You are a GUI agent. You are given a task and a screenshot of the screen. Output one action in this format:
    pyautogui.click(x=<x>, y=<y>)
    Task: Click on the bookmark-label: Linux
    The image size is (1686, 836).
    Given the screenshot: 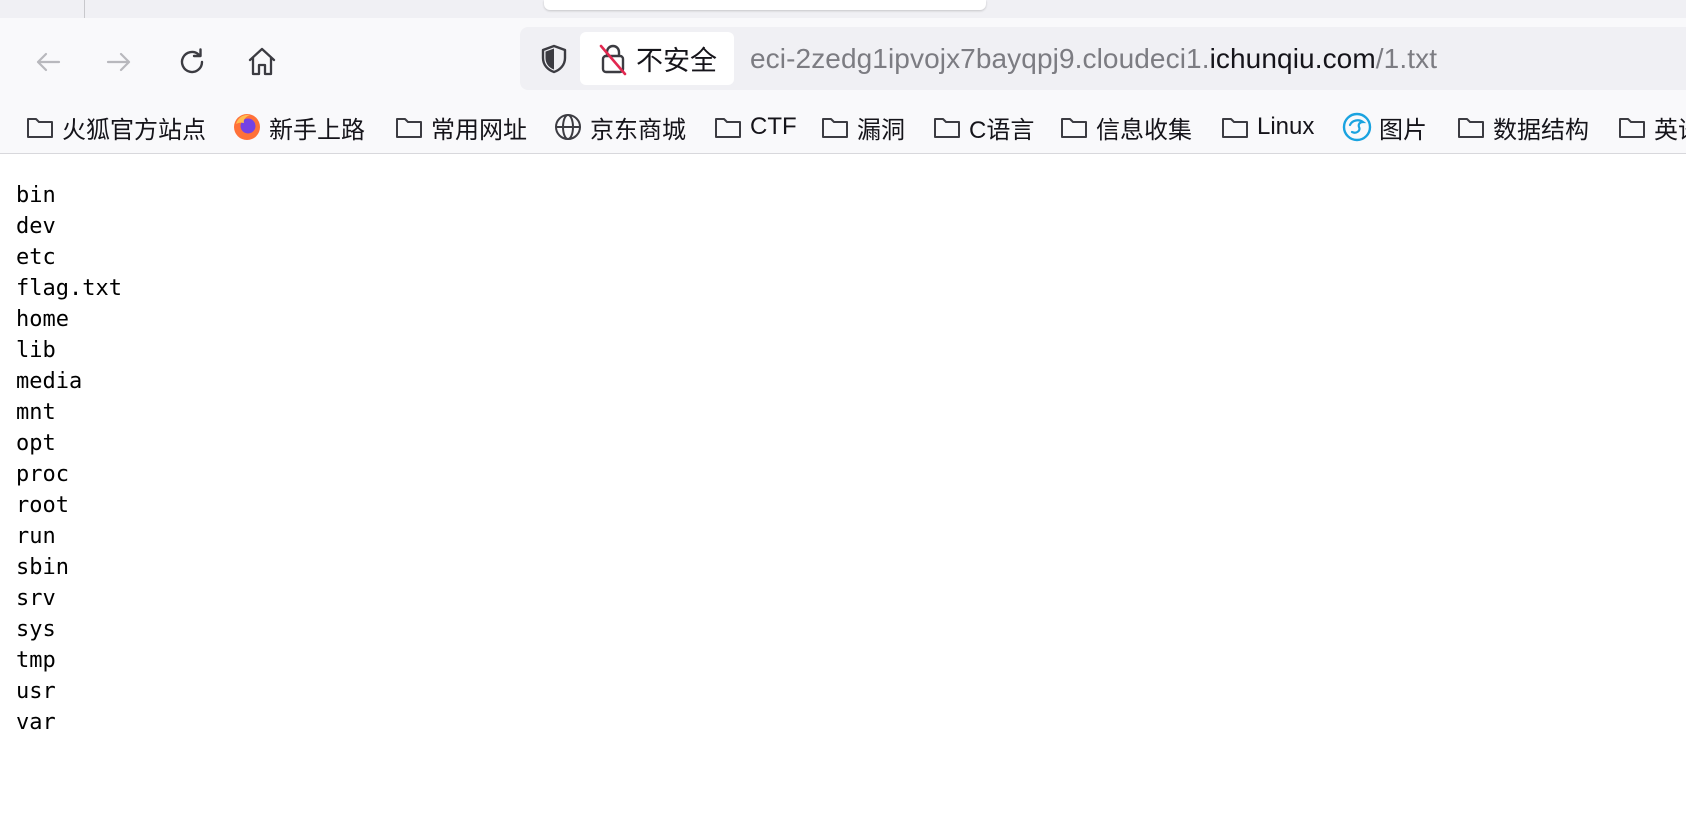 What is the action you would take?
    pyautogui.click(x=1286, y=126)
    